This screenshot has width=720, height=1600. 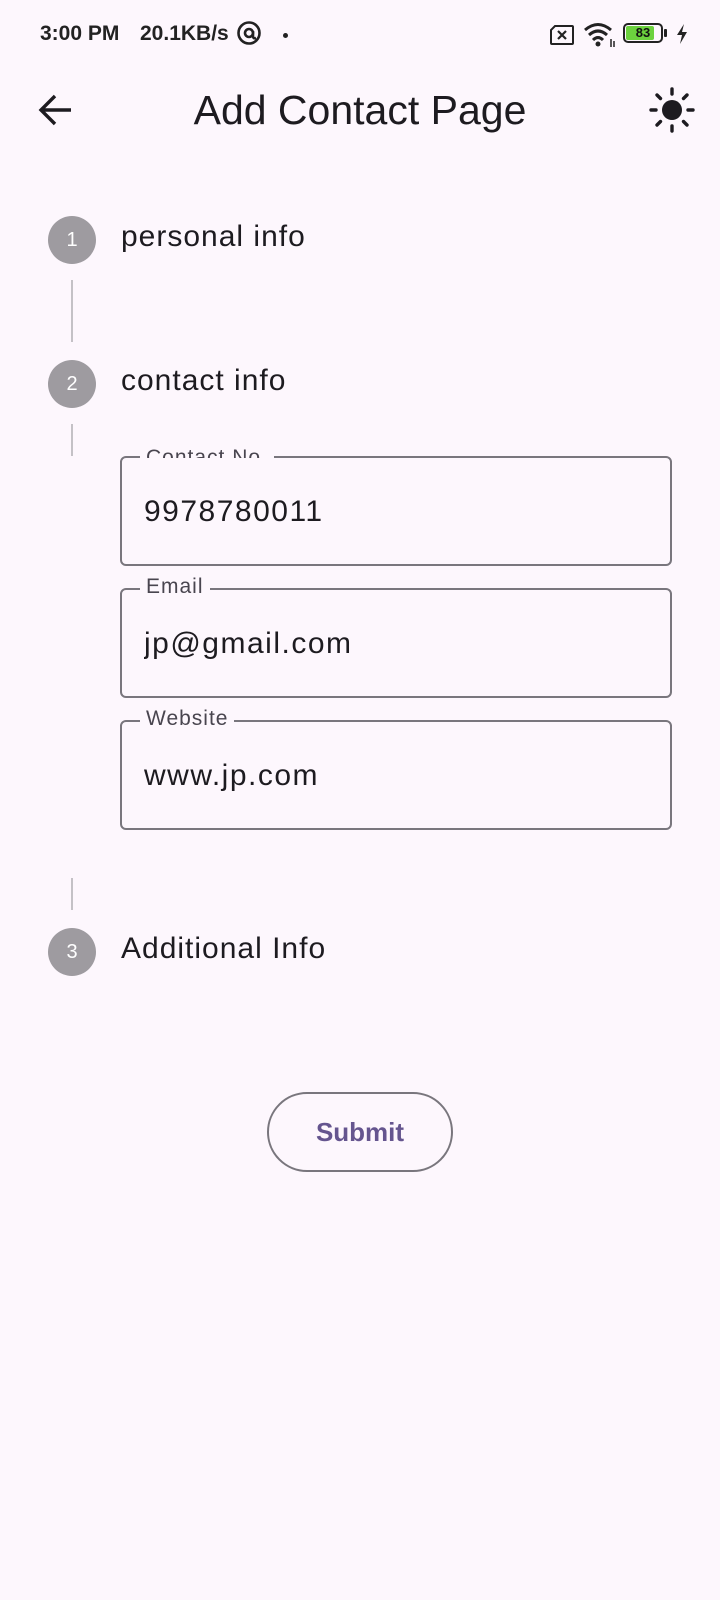 What do you see at coordinates (224, 948) in the screenshot?
I see `step-title: Additional Info` at bounding box center [224, 948].